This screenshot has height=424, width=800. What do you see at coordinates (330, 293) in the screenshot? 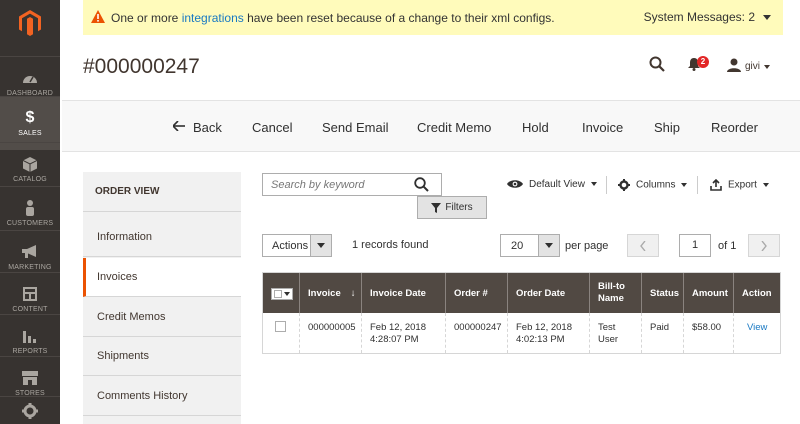
I see `column-invoice: Invoice ↓` at bounding box center [330, 293].